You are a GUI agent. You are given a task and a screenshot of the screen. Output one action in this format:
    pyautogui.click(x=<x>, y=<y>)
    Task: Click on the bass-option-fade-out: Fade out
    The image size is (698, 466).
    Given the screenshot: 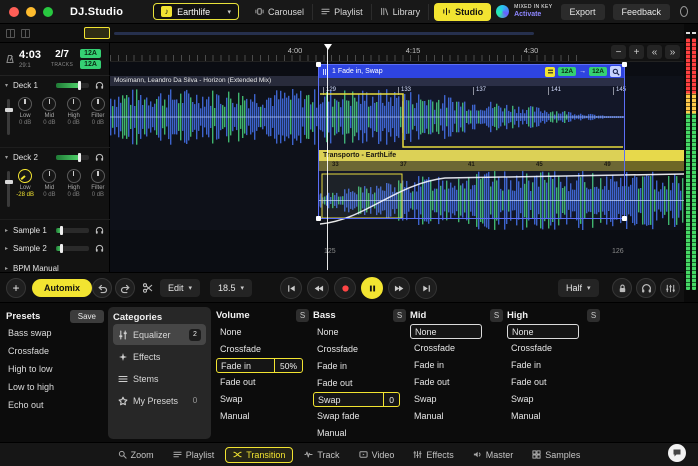 What is the action you would take?
    pyautogui.click(x=359, y=383)
    